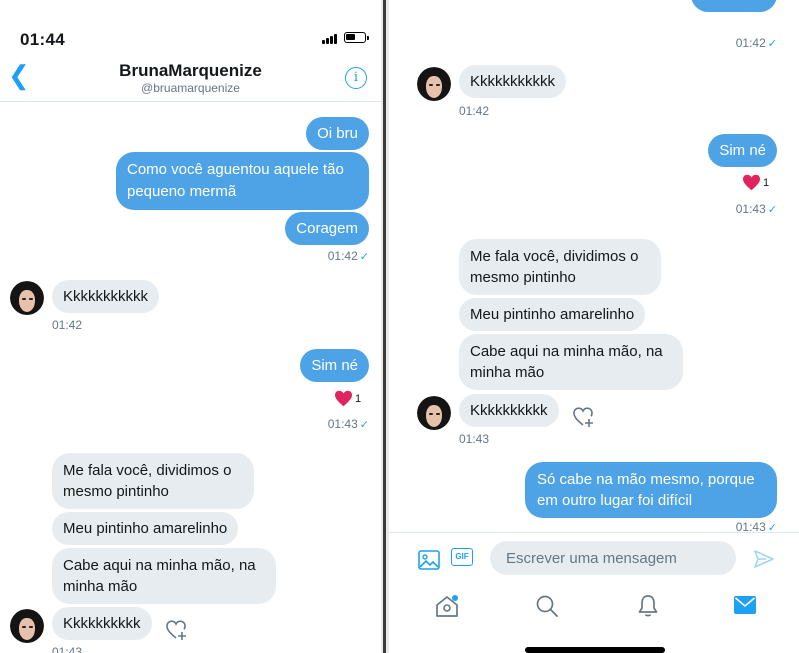 Image resolution: width=799 pixels, height=653 pixels. I want to click on image-icon, so click(429, 560).